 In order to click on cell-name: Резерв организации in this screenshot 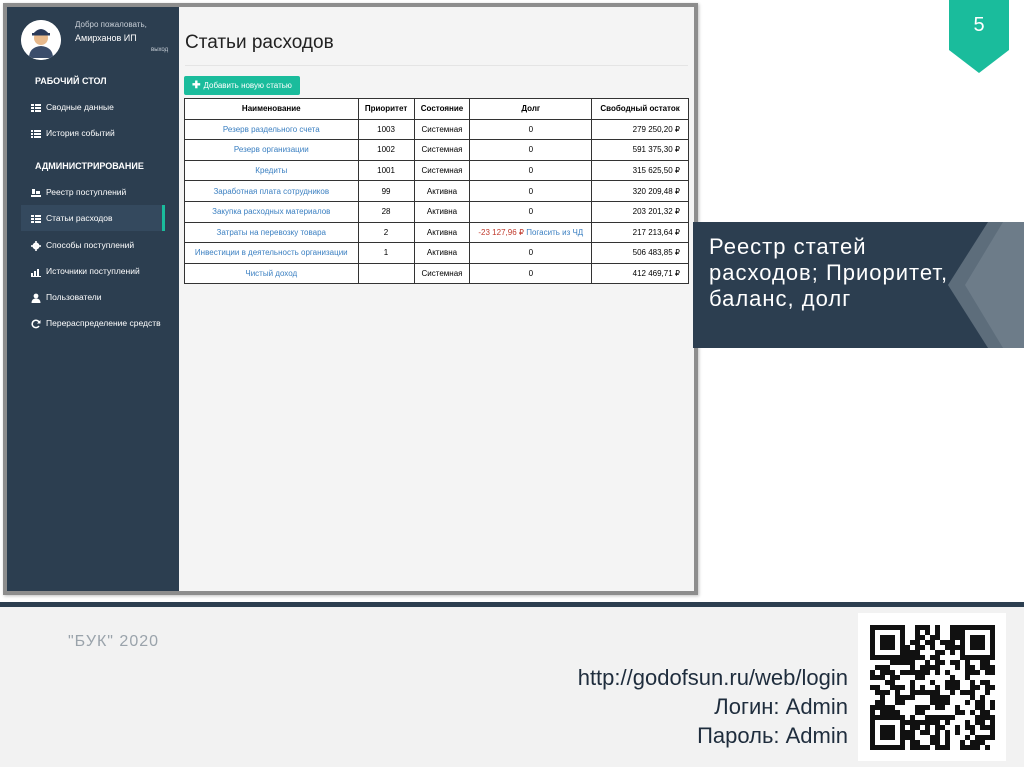, I will do `click(271, 150)`.